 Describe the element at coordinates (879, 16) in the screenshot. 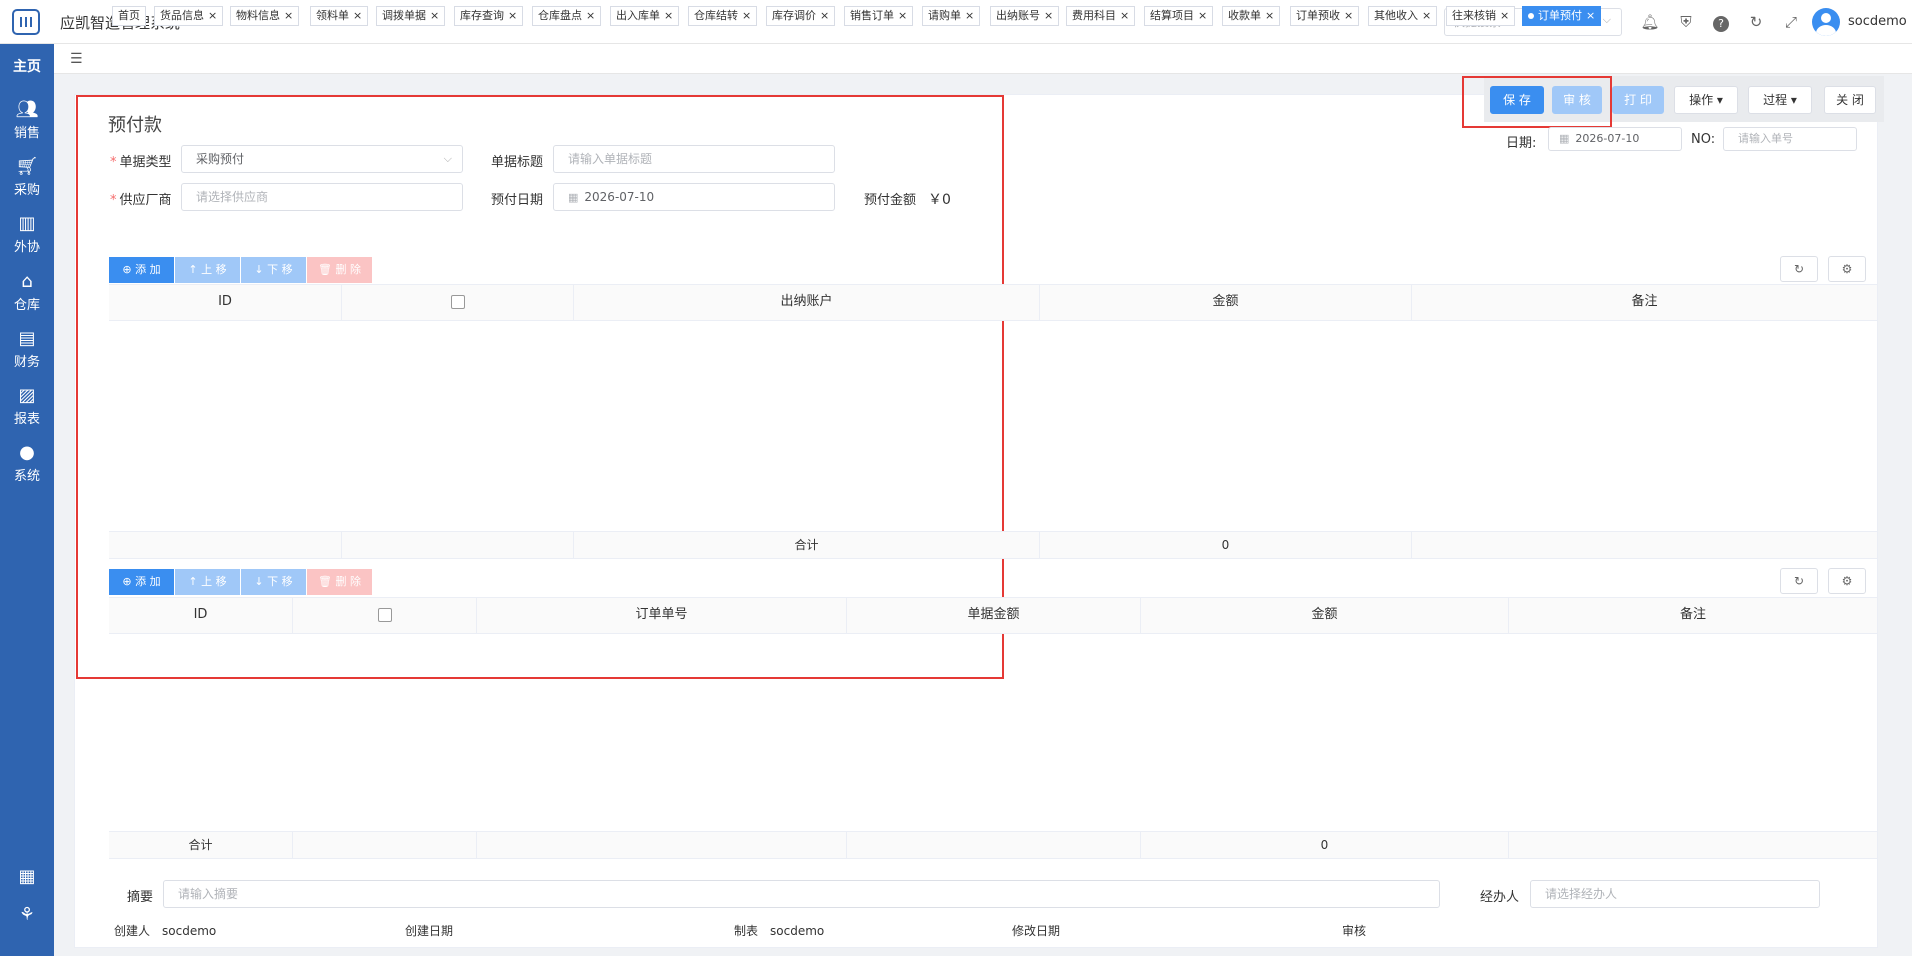

I see `tab: 销售订单 ×` at that location.